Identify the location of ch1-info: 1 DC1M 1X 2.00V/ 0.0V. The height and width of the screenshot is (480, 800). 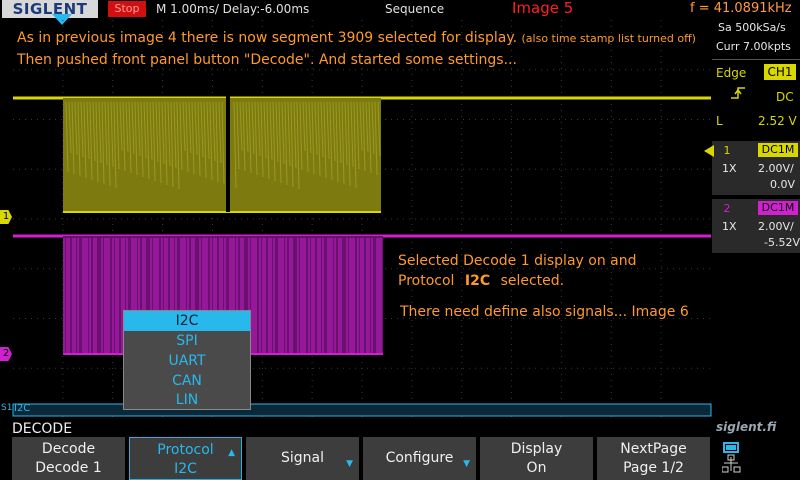
(756, 168).